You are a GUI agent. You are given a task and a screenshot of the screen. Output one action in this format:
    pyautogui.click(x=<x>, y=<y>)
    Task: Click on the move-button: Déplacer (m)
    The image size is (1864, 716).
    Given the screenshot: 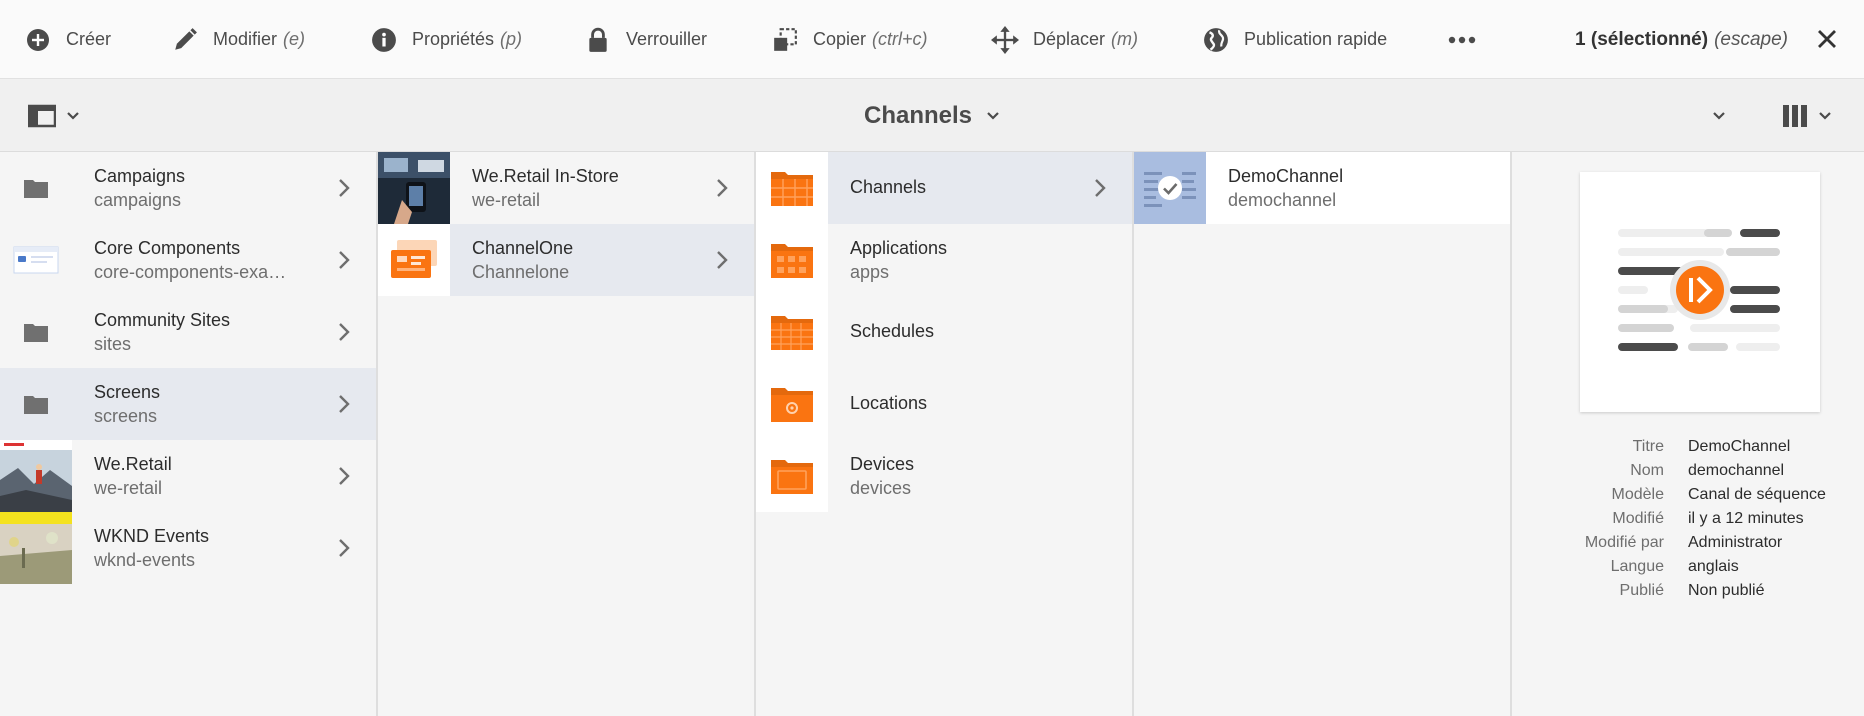 What is the action you would take?
    pyautogui.click(x=1064, y=39)
    